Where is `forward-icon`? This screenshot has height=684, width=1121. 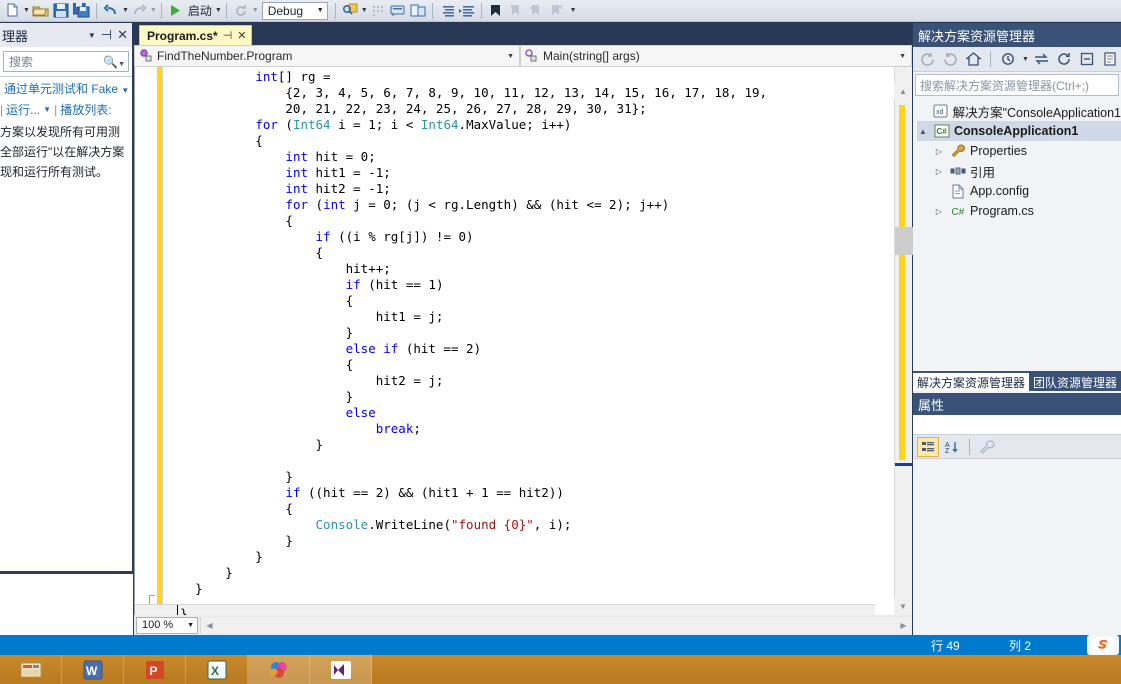
forward-icon is located at coordinates (950, 59).